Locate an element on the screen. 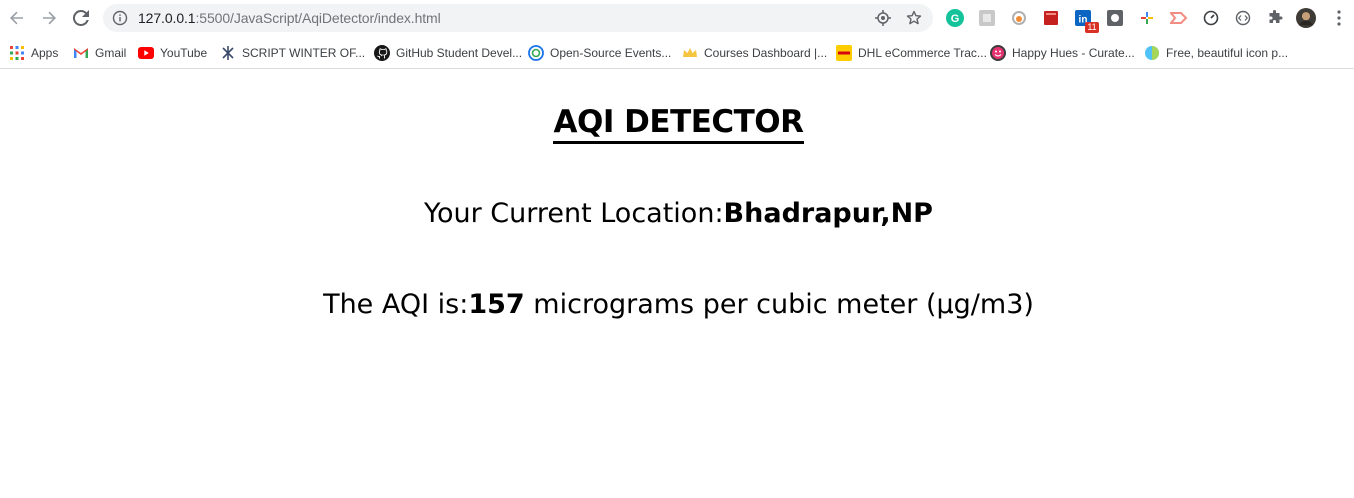 This screenshot has width=1354, height=498. extension-plus is located at coordinates (1147, 18).